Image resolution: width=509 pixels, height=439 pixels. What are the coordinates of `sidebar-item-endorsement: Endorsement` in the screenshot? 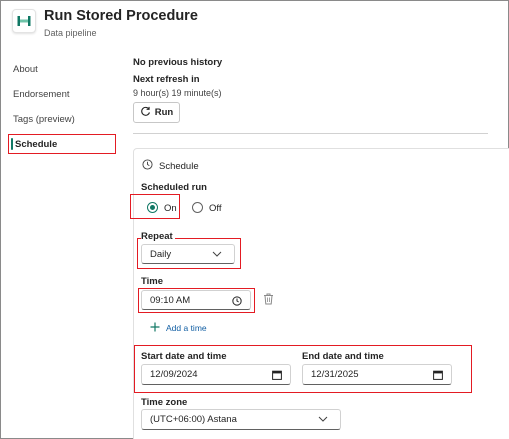 It's located at (41, 94).